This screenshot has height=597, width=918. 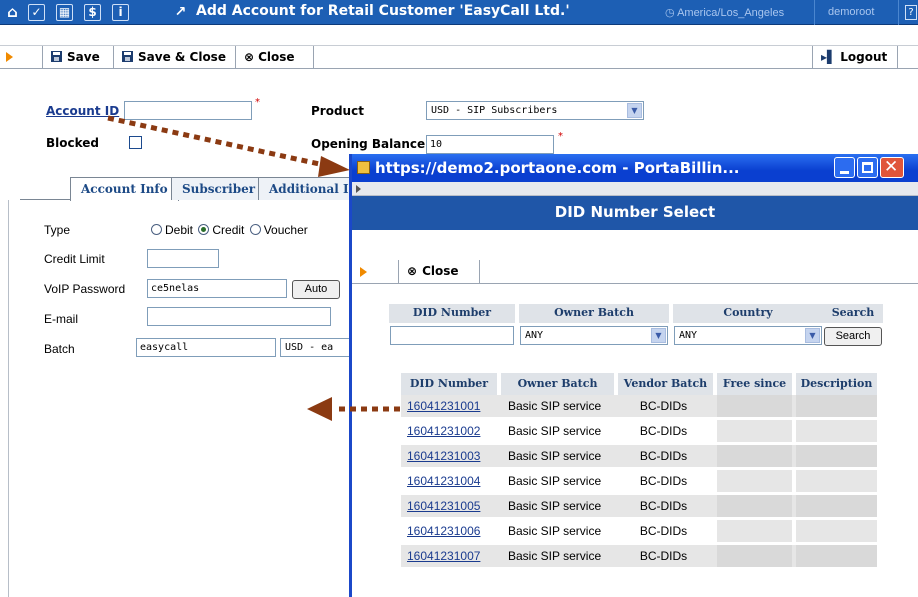 I want to click on type-option-debit: Debit, so click(x=172, y=230).